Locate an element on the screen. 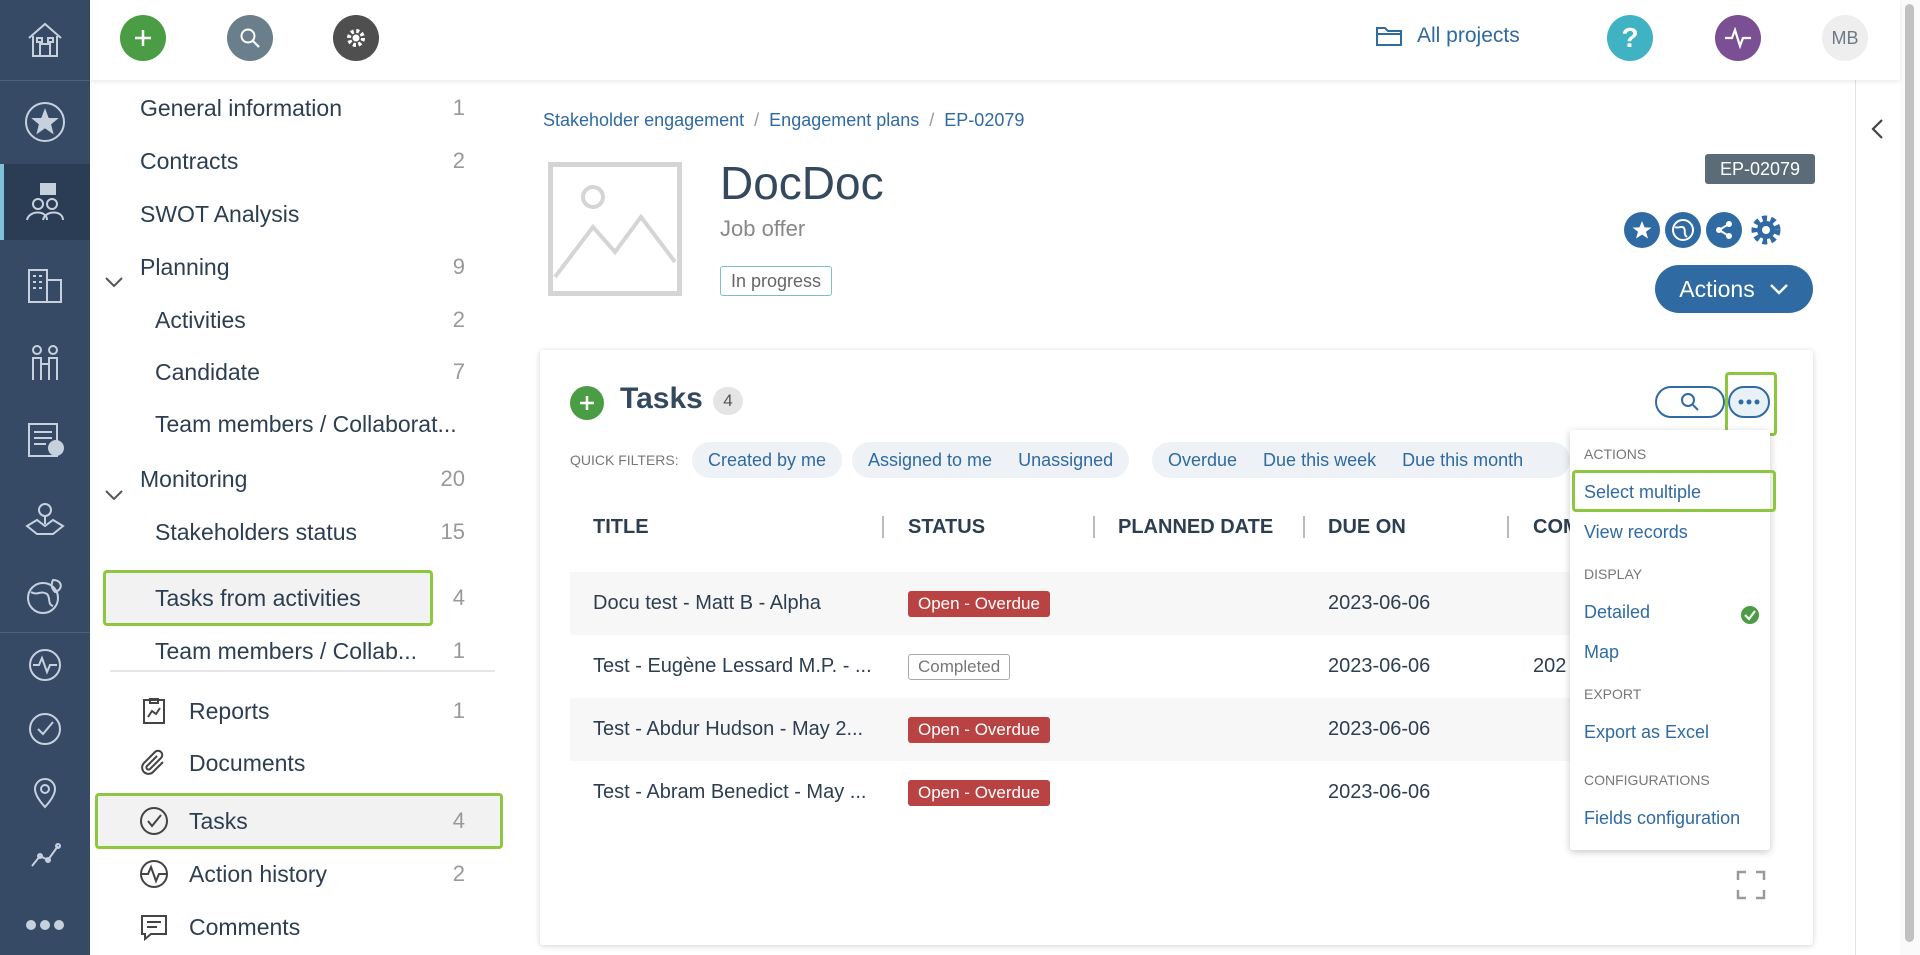 The height and width of the screenshot is (955, 1920). column-header-status: STATUS is located at coordinates (946, 527).